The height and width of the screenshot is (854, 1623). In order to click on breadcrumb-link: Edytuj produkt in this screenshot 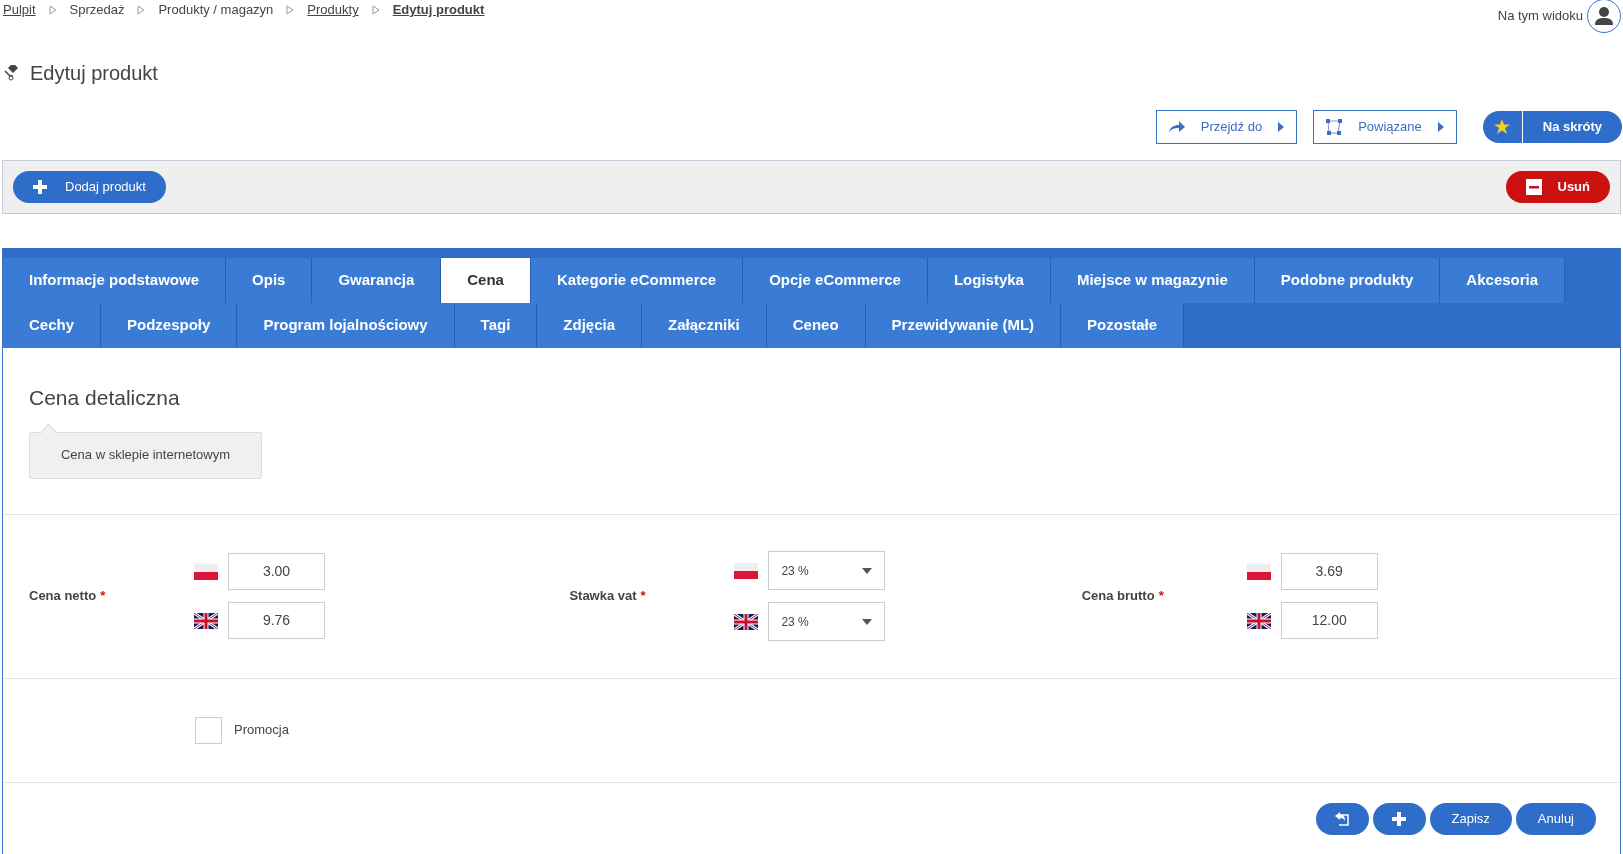, I will do `click(438, 10)`.